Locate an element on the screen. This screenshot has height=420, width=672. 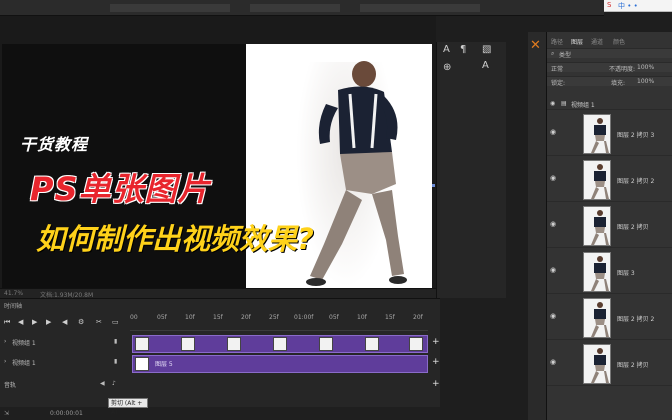
video-clip-track-2: 图层 5 is located at coordinates (280, 364).